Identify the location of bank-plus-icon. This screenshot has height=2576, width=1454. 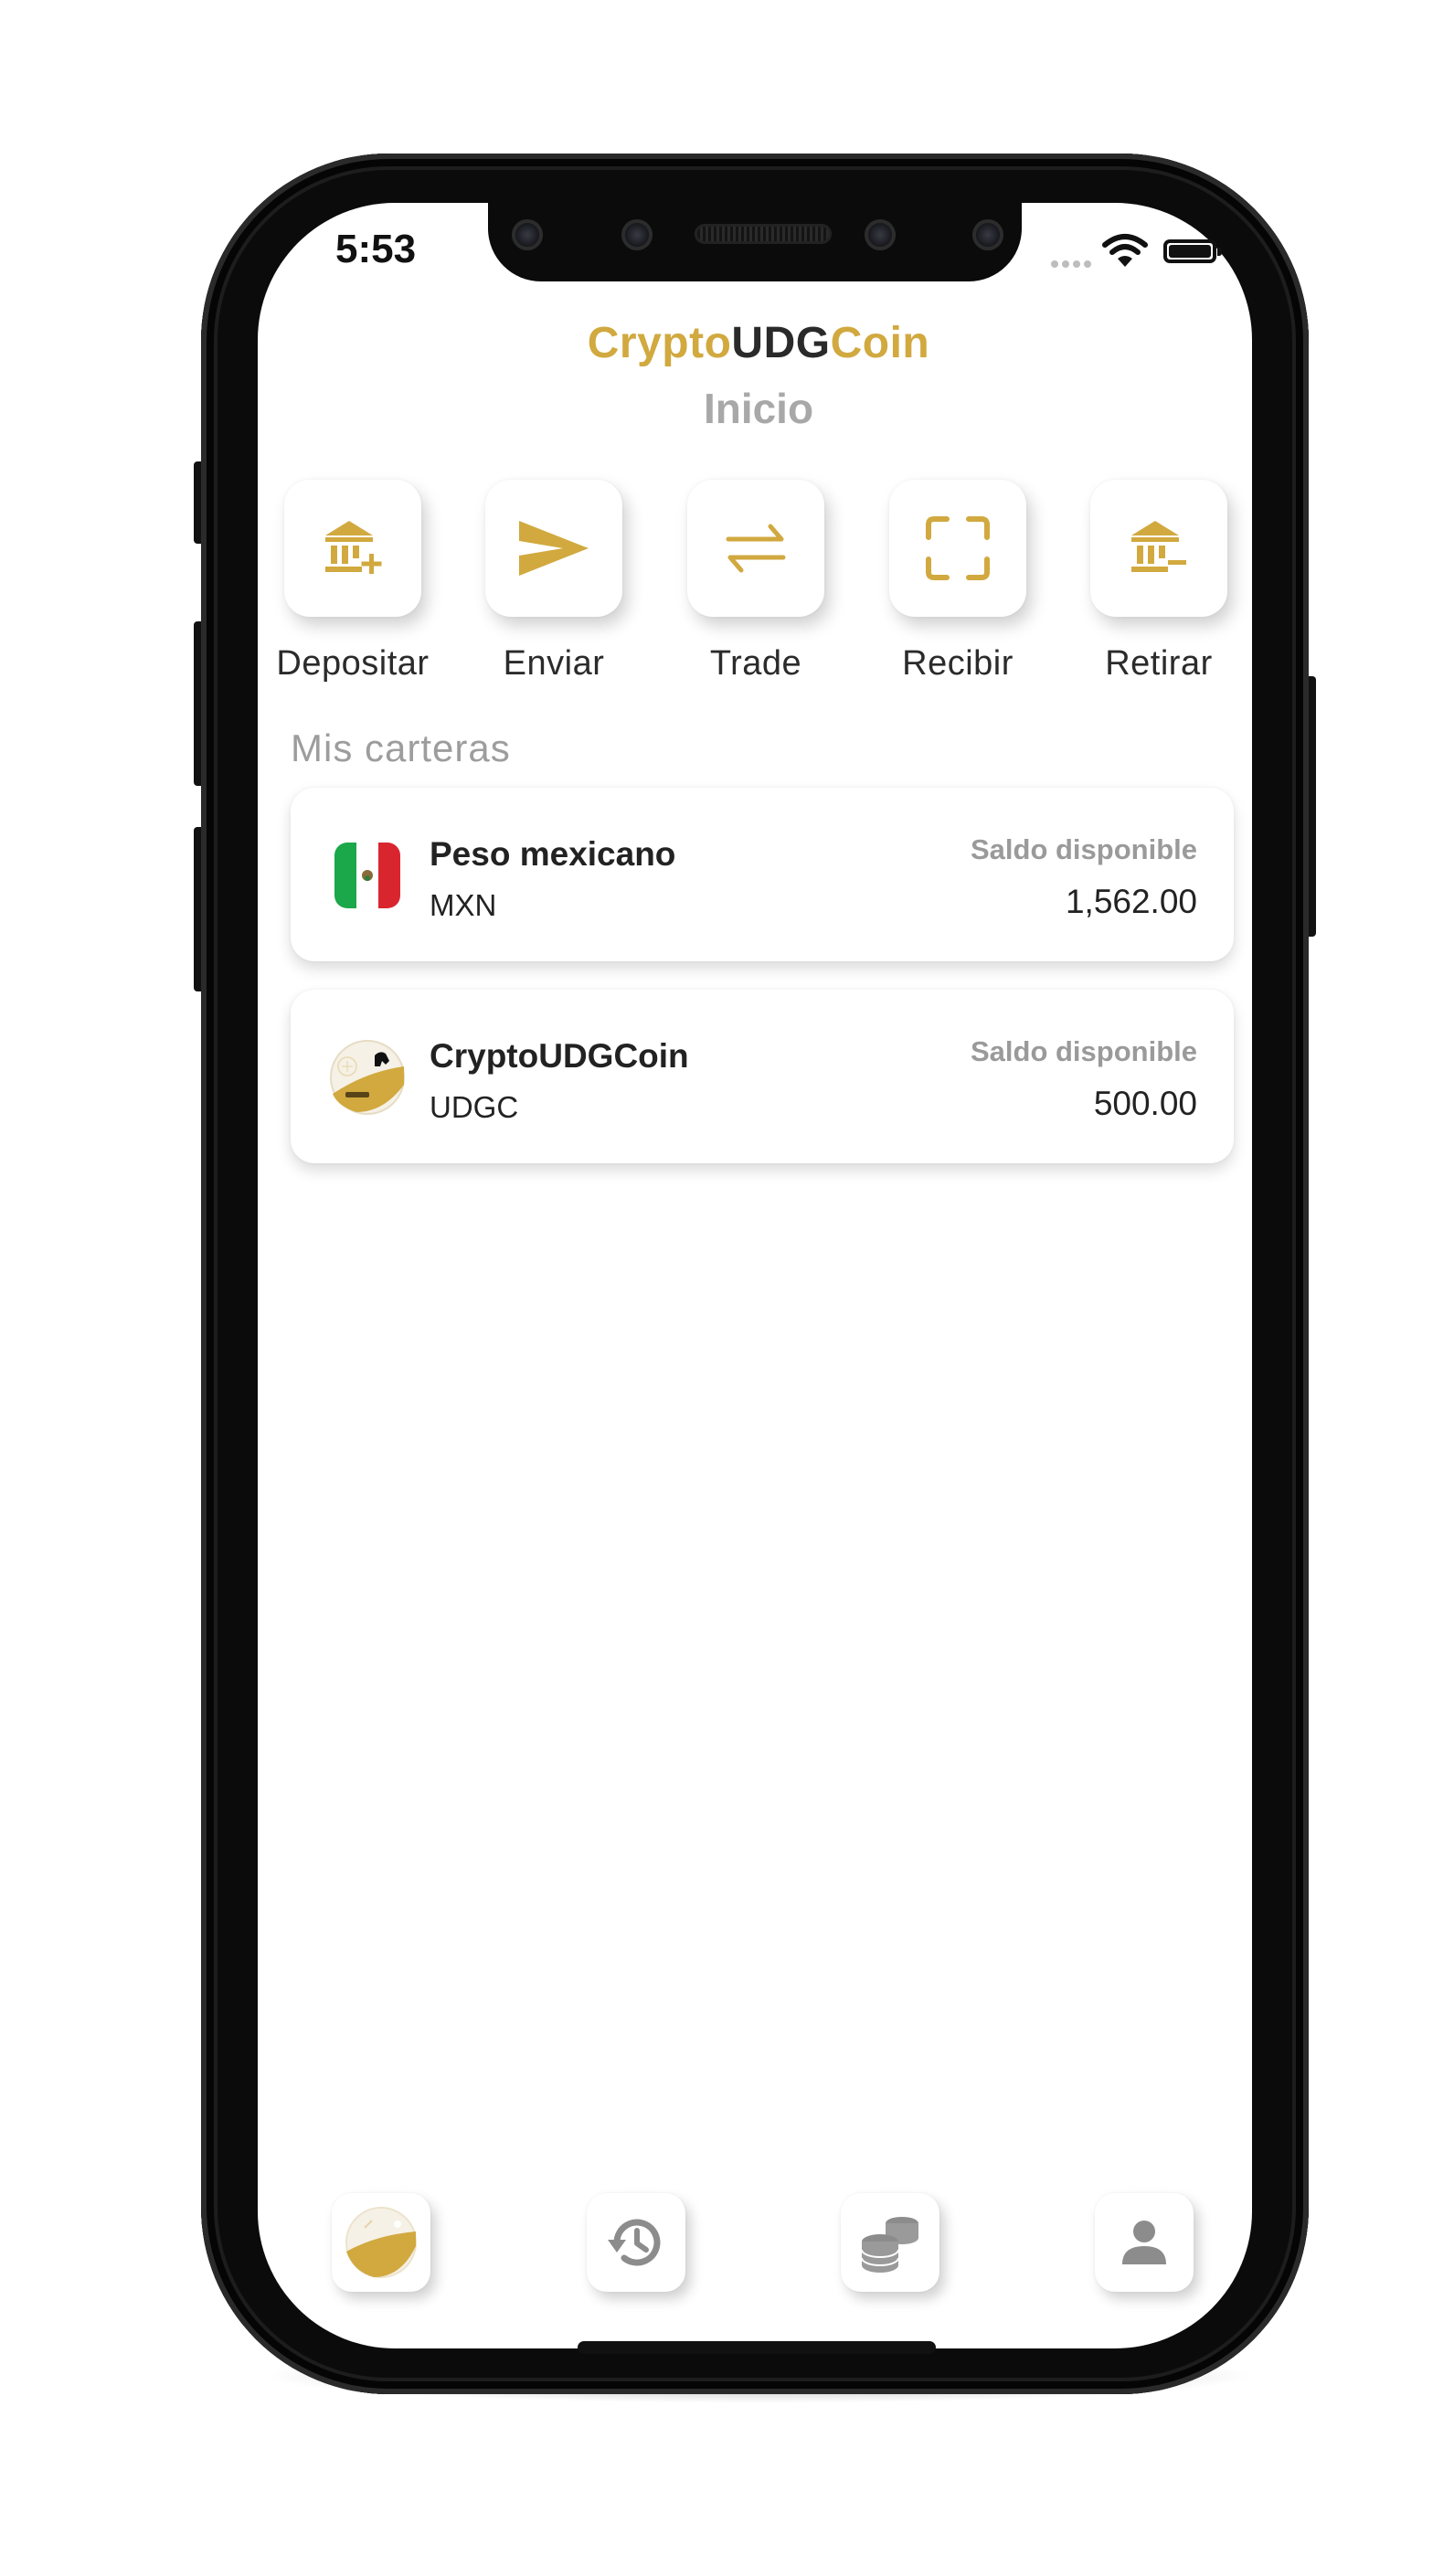
(353, 547).